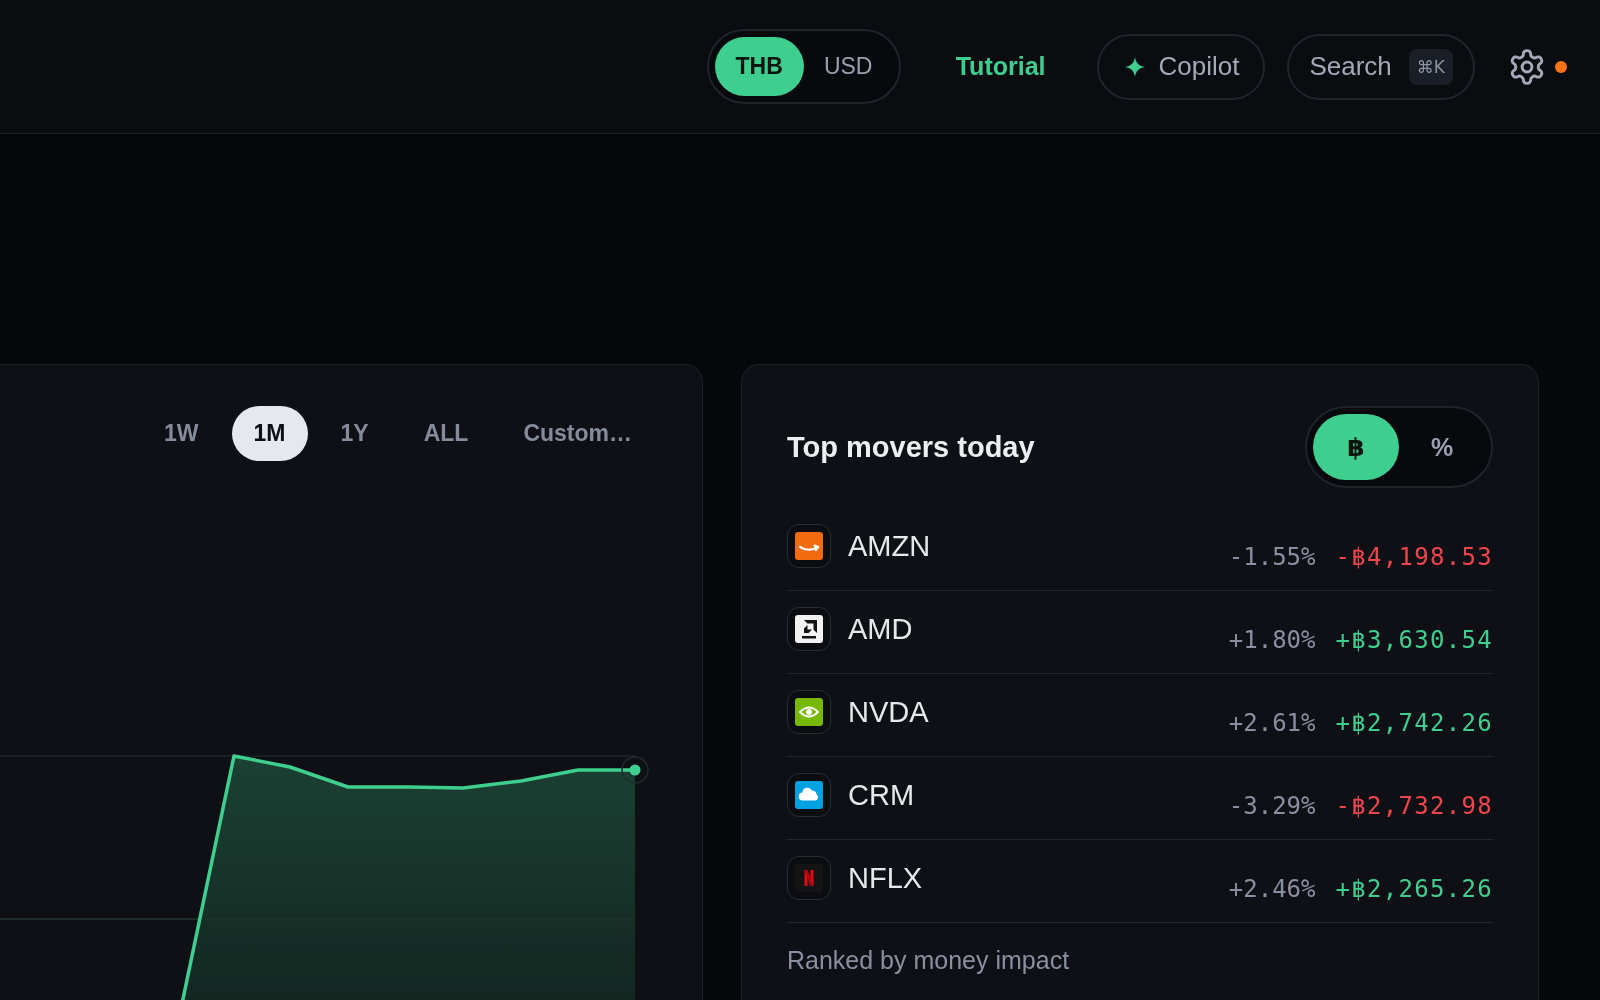  I want to click on range-tab: 1W, so click(181, 433).